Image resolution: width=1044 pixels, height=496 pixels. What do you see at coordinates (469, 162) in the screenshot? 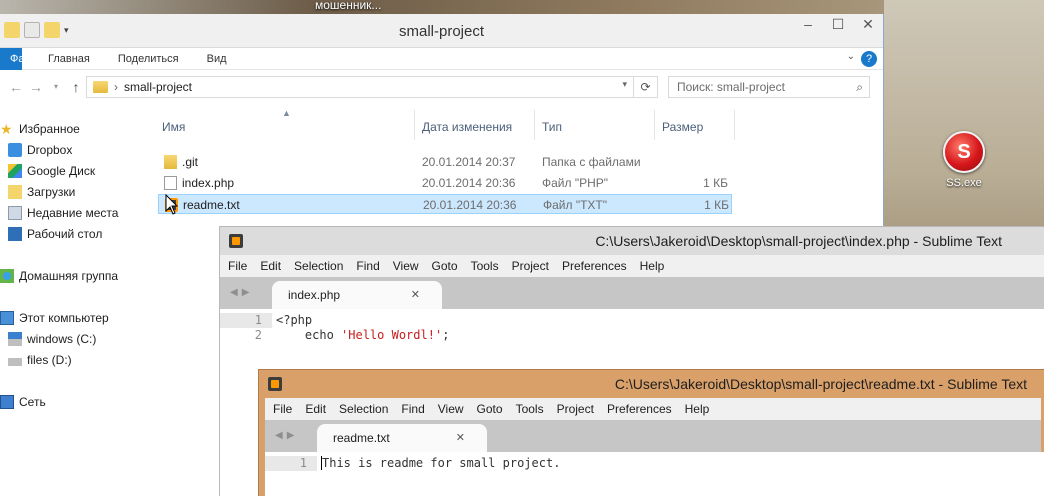
I see `file-date: 20.01.2014 20:37` at bounding box center [469, 162].